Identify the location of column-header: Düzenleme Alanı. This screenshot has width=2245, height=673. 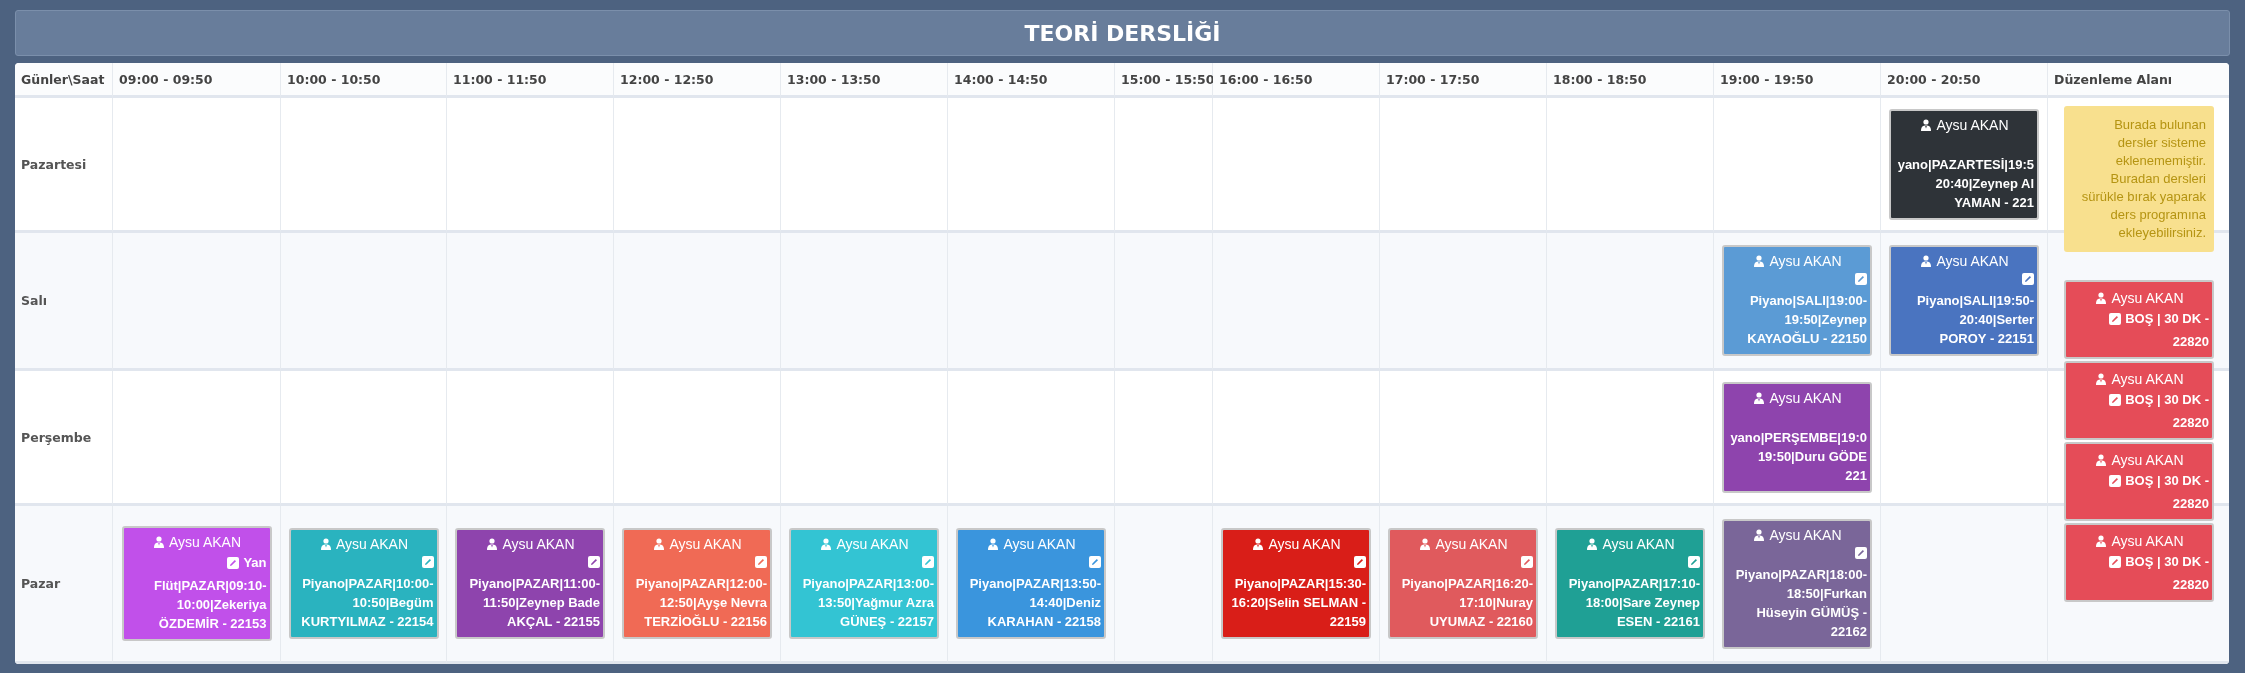
(2138, 80).